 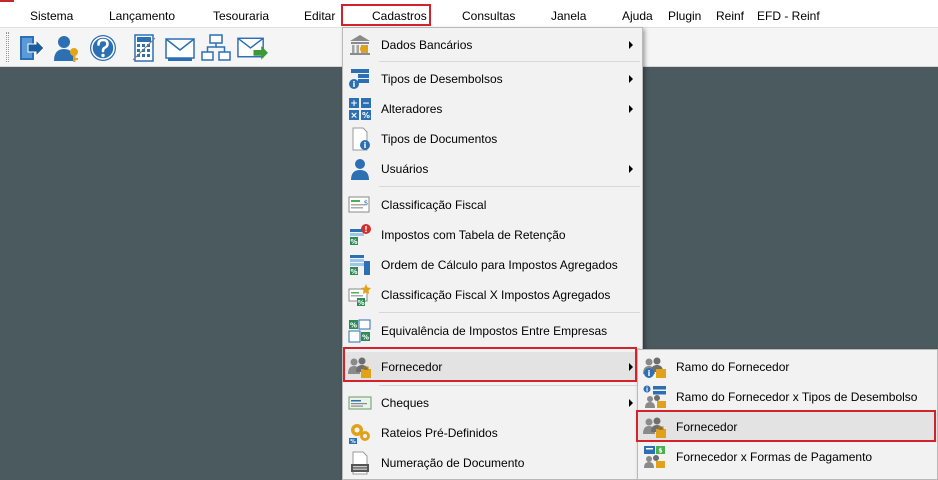 I want to click on menu-item-dados-bancarios: Dados Bancários, so click(x=492, y=45).